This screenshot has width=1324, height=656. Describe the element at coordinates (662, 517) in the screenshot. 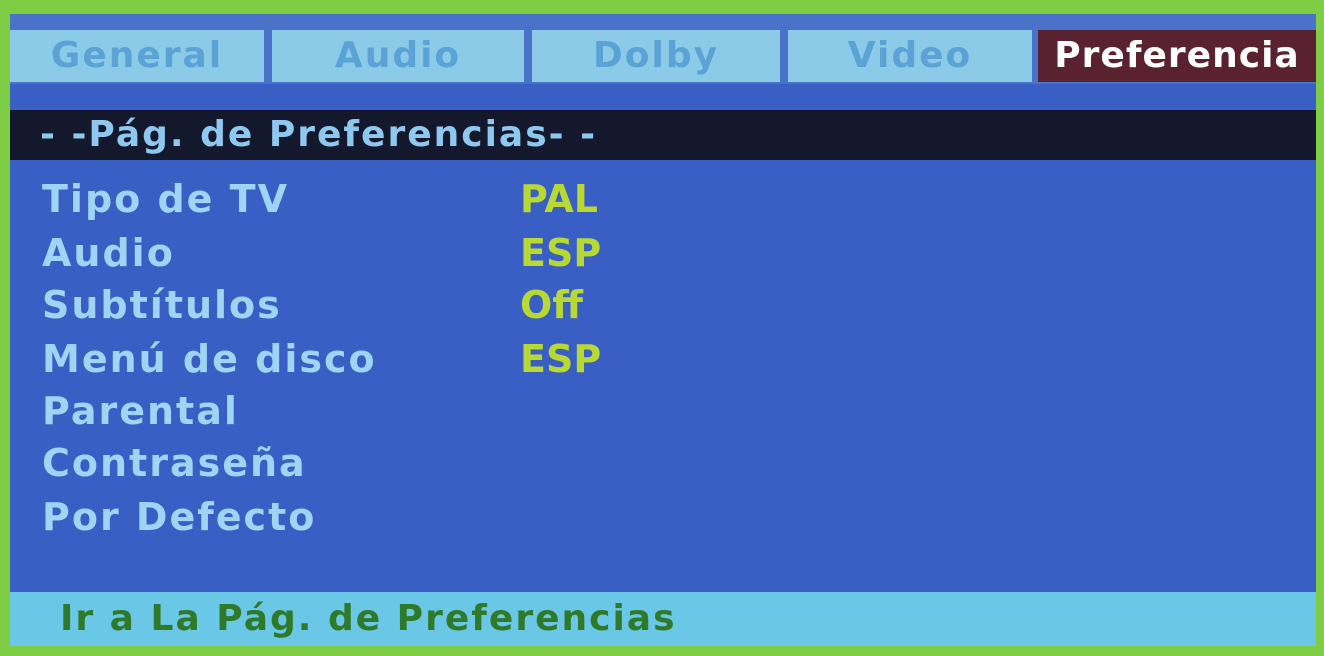

I see `menu-item-por-defecto: Por Defecto` at that location.